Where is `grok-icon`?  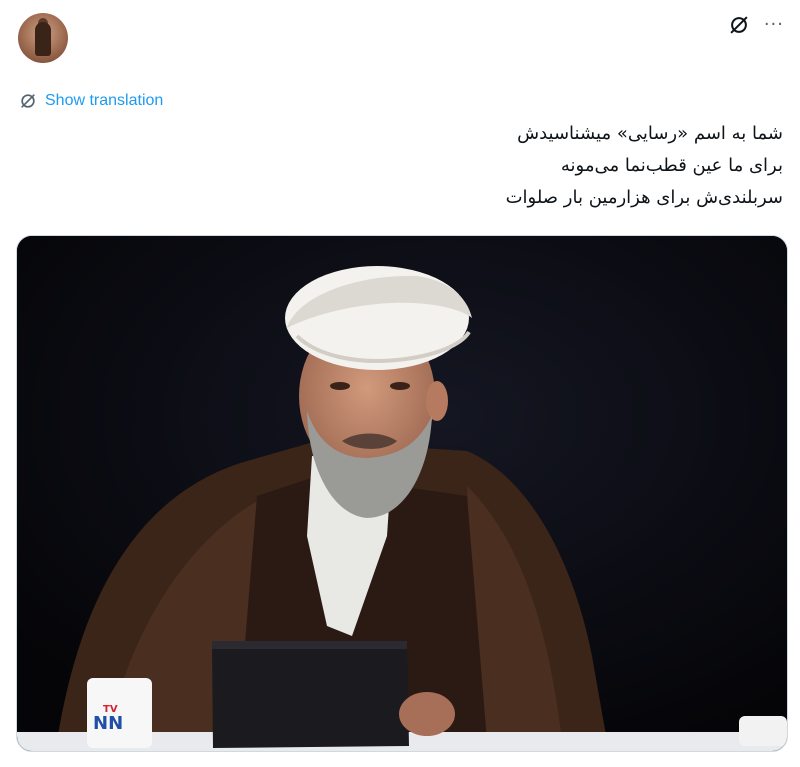 grok-icon is located at coordinates (739, 25).